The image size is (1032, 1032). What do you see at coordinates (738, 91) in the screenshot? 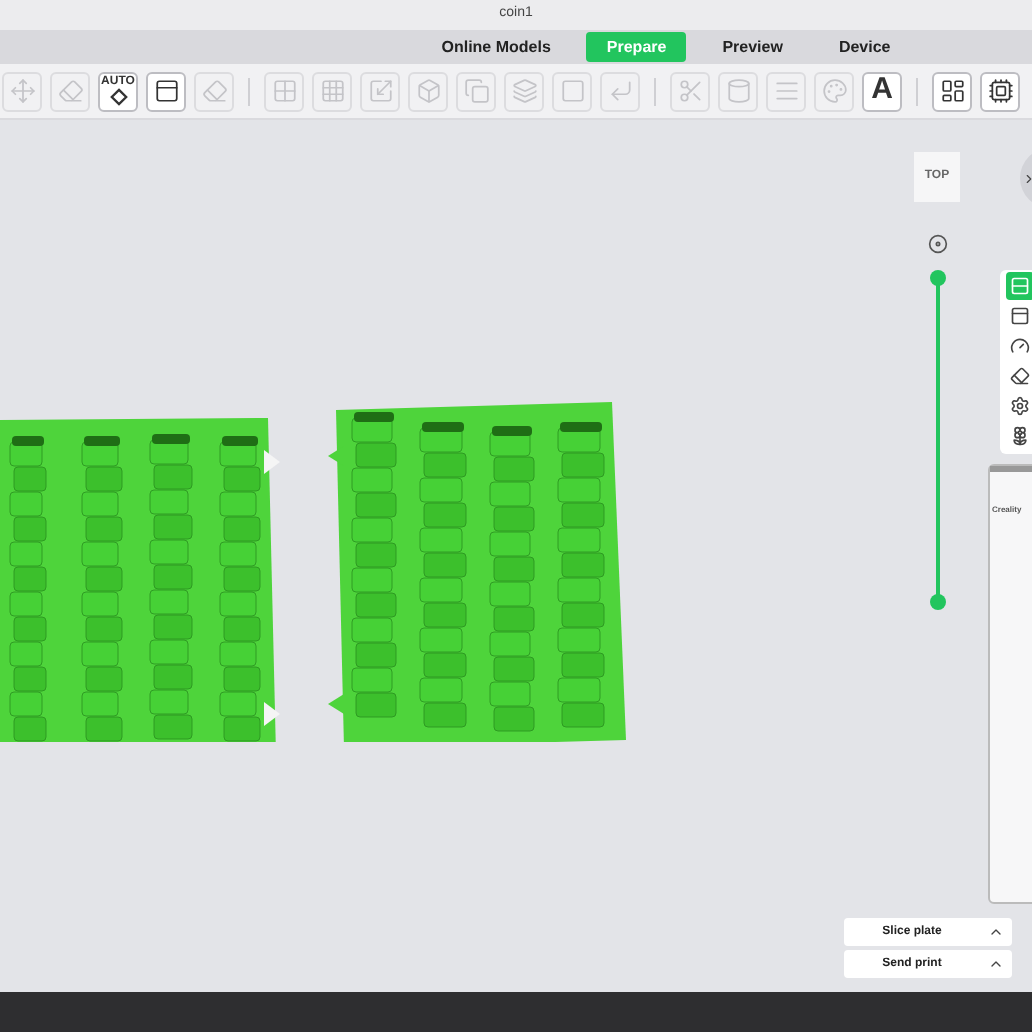
I see `cylinder-icon` at bounding box center [738, 91].